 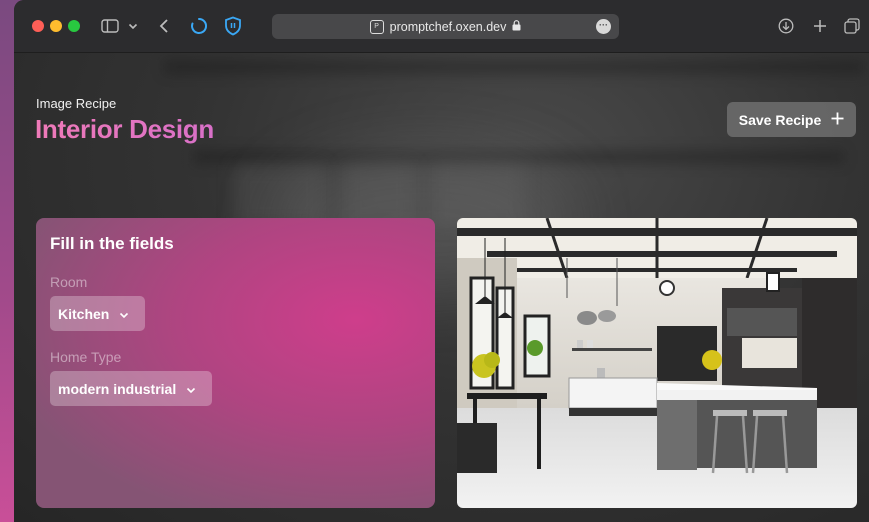 I want to click on minimize-window-button, so click(x=56, y=26).